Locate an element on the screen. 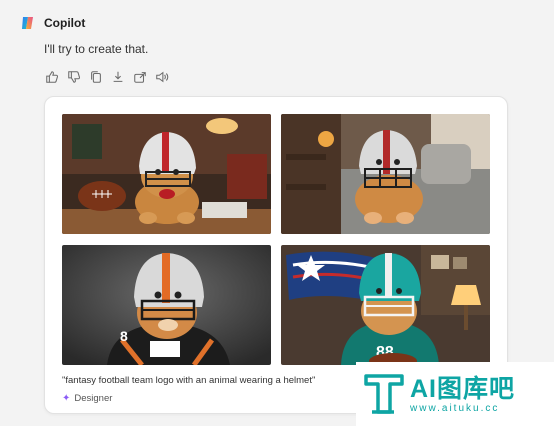  copilot-logo-icon is located at coordinates (27, 23).